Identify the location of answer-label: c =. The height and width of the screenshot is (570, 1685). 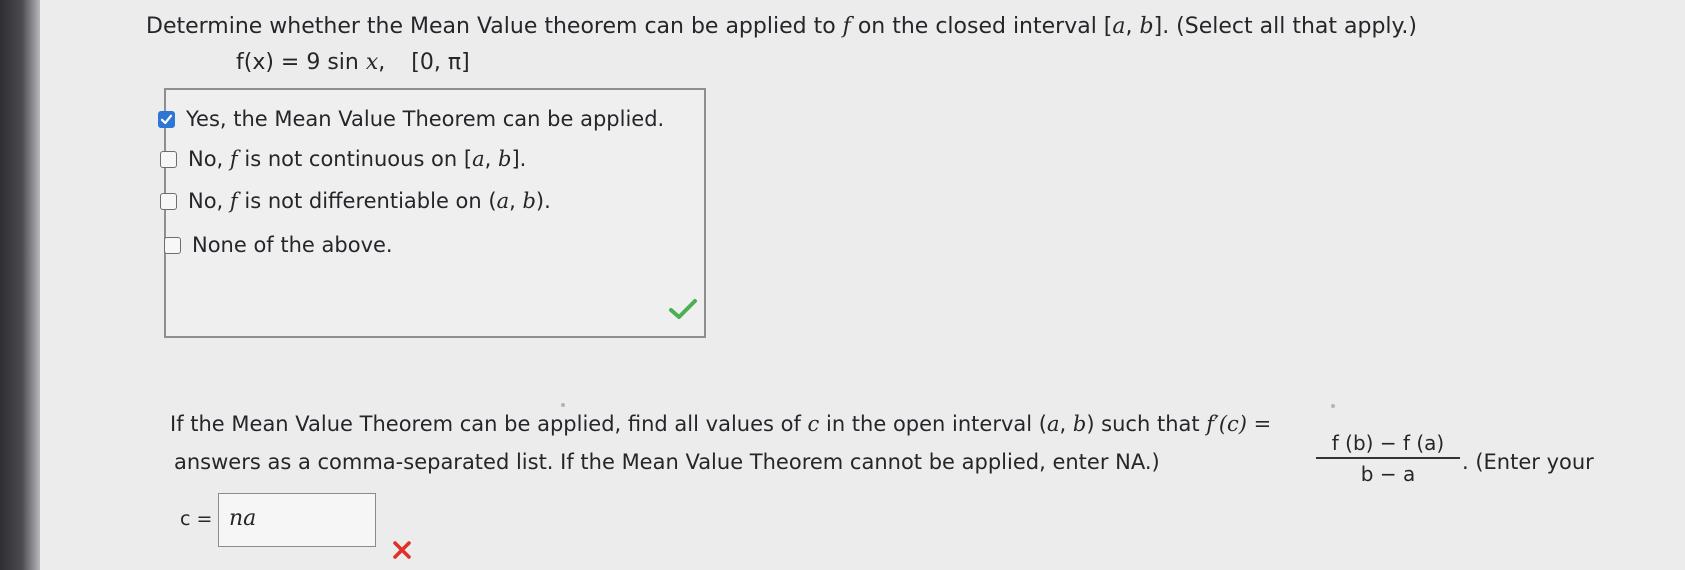
(196, 519).